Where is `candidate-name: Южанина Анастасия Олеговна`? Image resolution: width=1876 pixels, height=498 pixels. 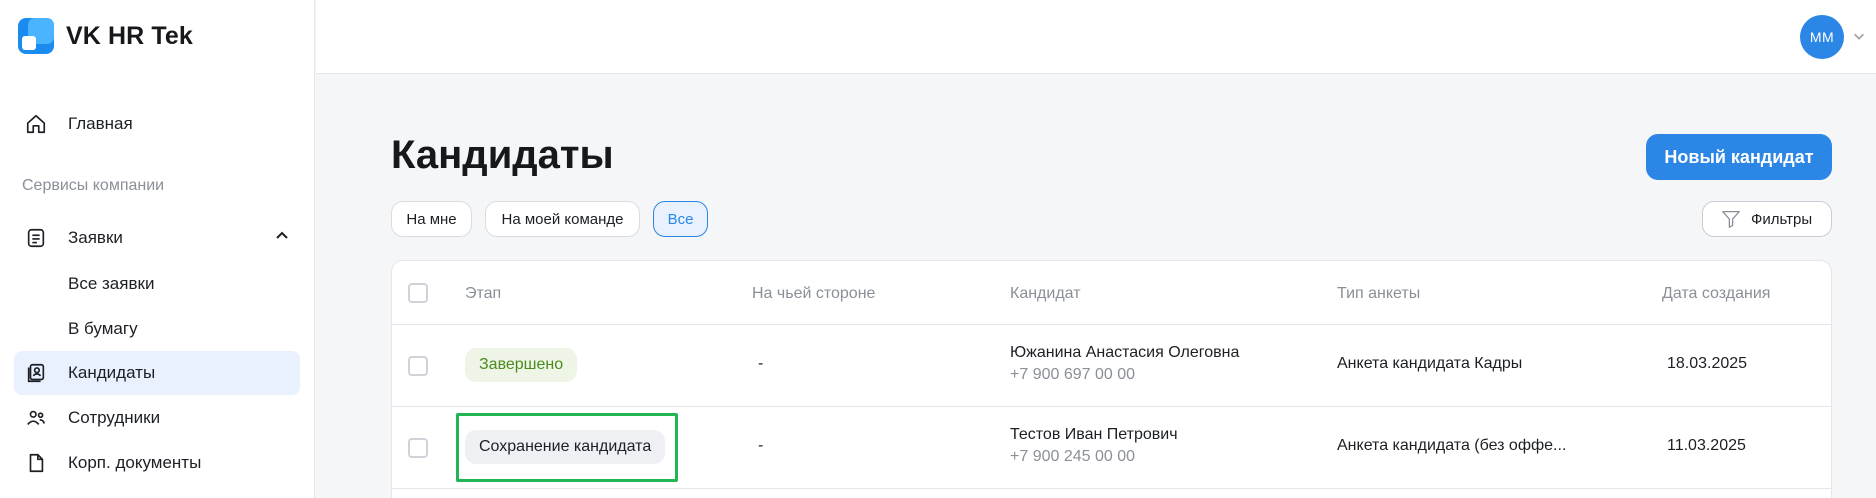 candidate-name: Южанина Анастасия Олеговна is located at coordinates (1124, 353).